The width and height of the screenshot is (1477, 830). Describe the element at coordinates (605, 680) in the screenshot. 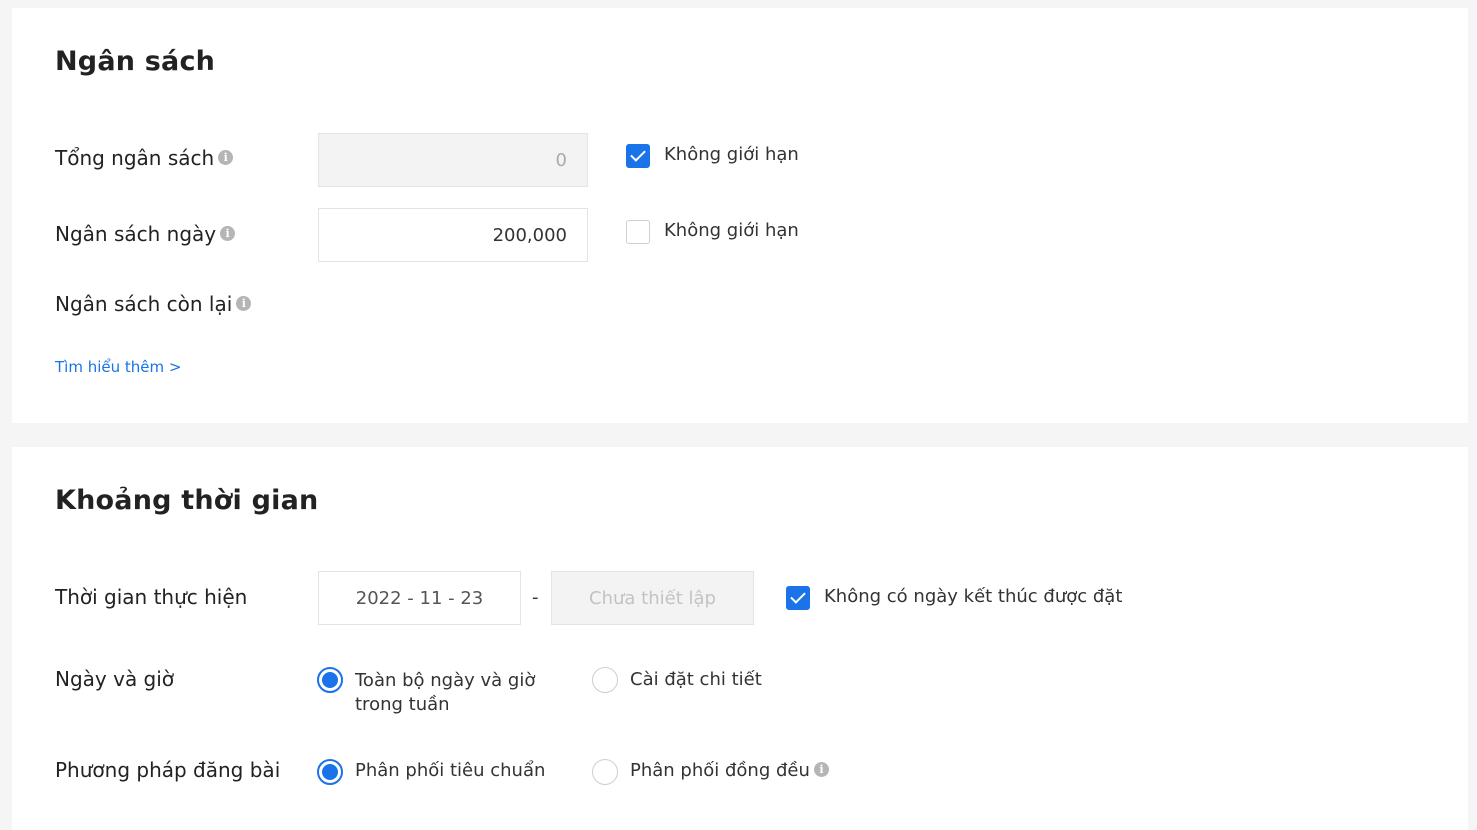

I see `day-time-detail-radio` at that location.